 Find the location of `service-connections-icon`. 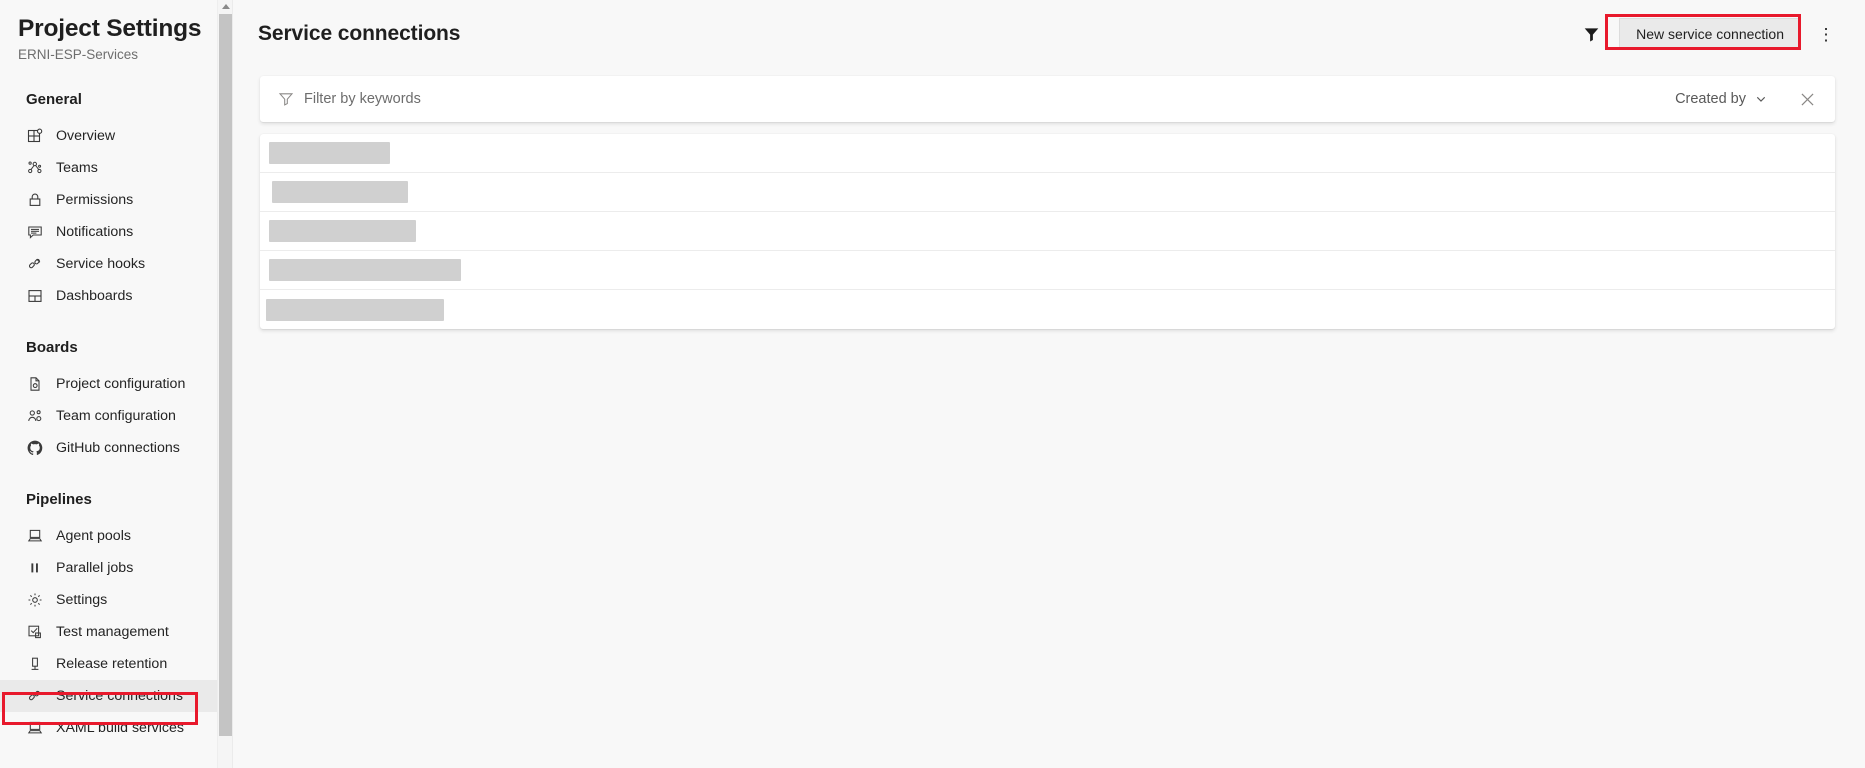

service-connections-icon is located at coordinates (34, 696).